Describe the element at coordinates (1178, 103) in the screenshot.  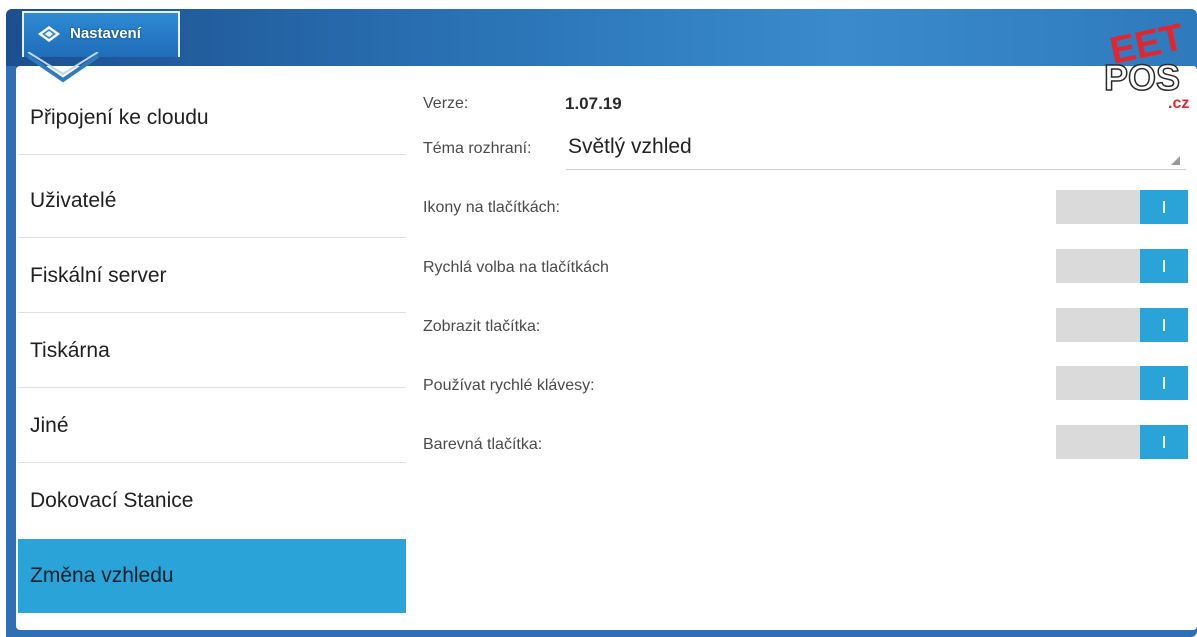
I see `svg-text: .cz` at that location.